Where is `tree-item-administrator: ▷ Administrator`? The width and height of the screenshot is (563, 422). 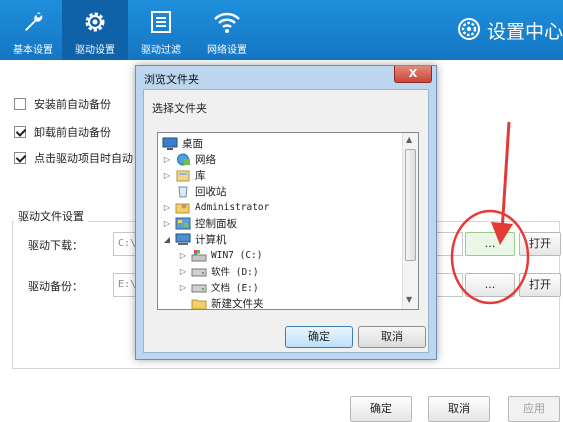 tree-item-administrator: ▷ Administrator is located at coordinates (215, 207).